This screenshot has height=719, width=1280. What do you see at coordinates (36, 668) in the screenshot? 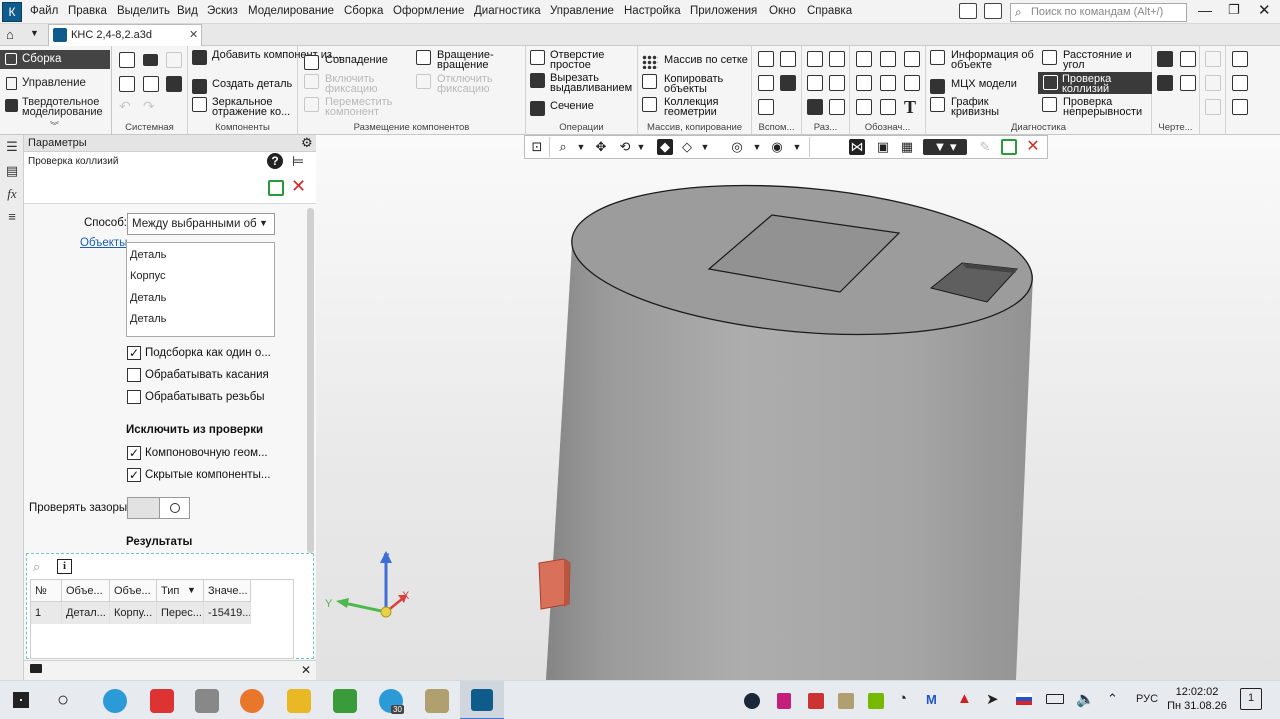
I see `message-icon` at bounding box center [36, 668].